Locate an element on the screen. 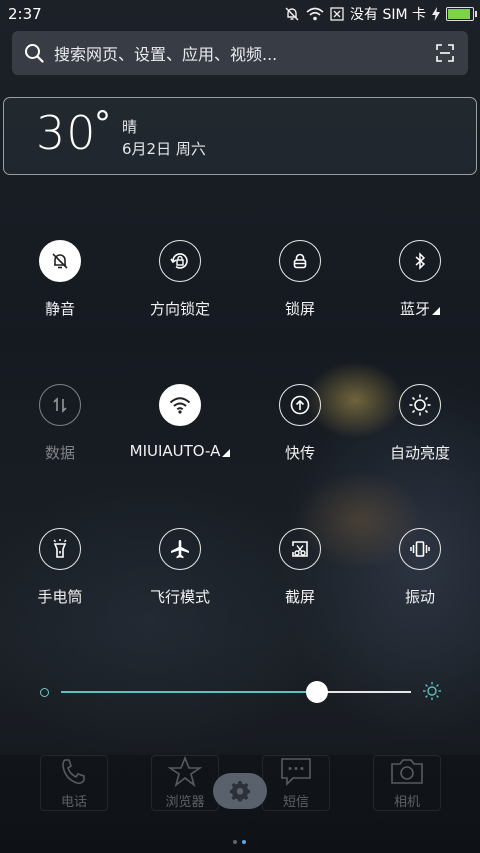 The height and width of the screenshot is (853, 480). status-bar: 2:37 没有 SIM 卡 is located at coordinates (240, 14).